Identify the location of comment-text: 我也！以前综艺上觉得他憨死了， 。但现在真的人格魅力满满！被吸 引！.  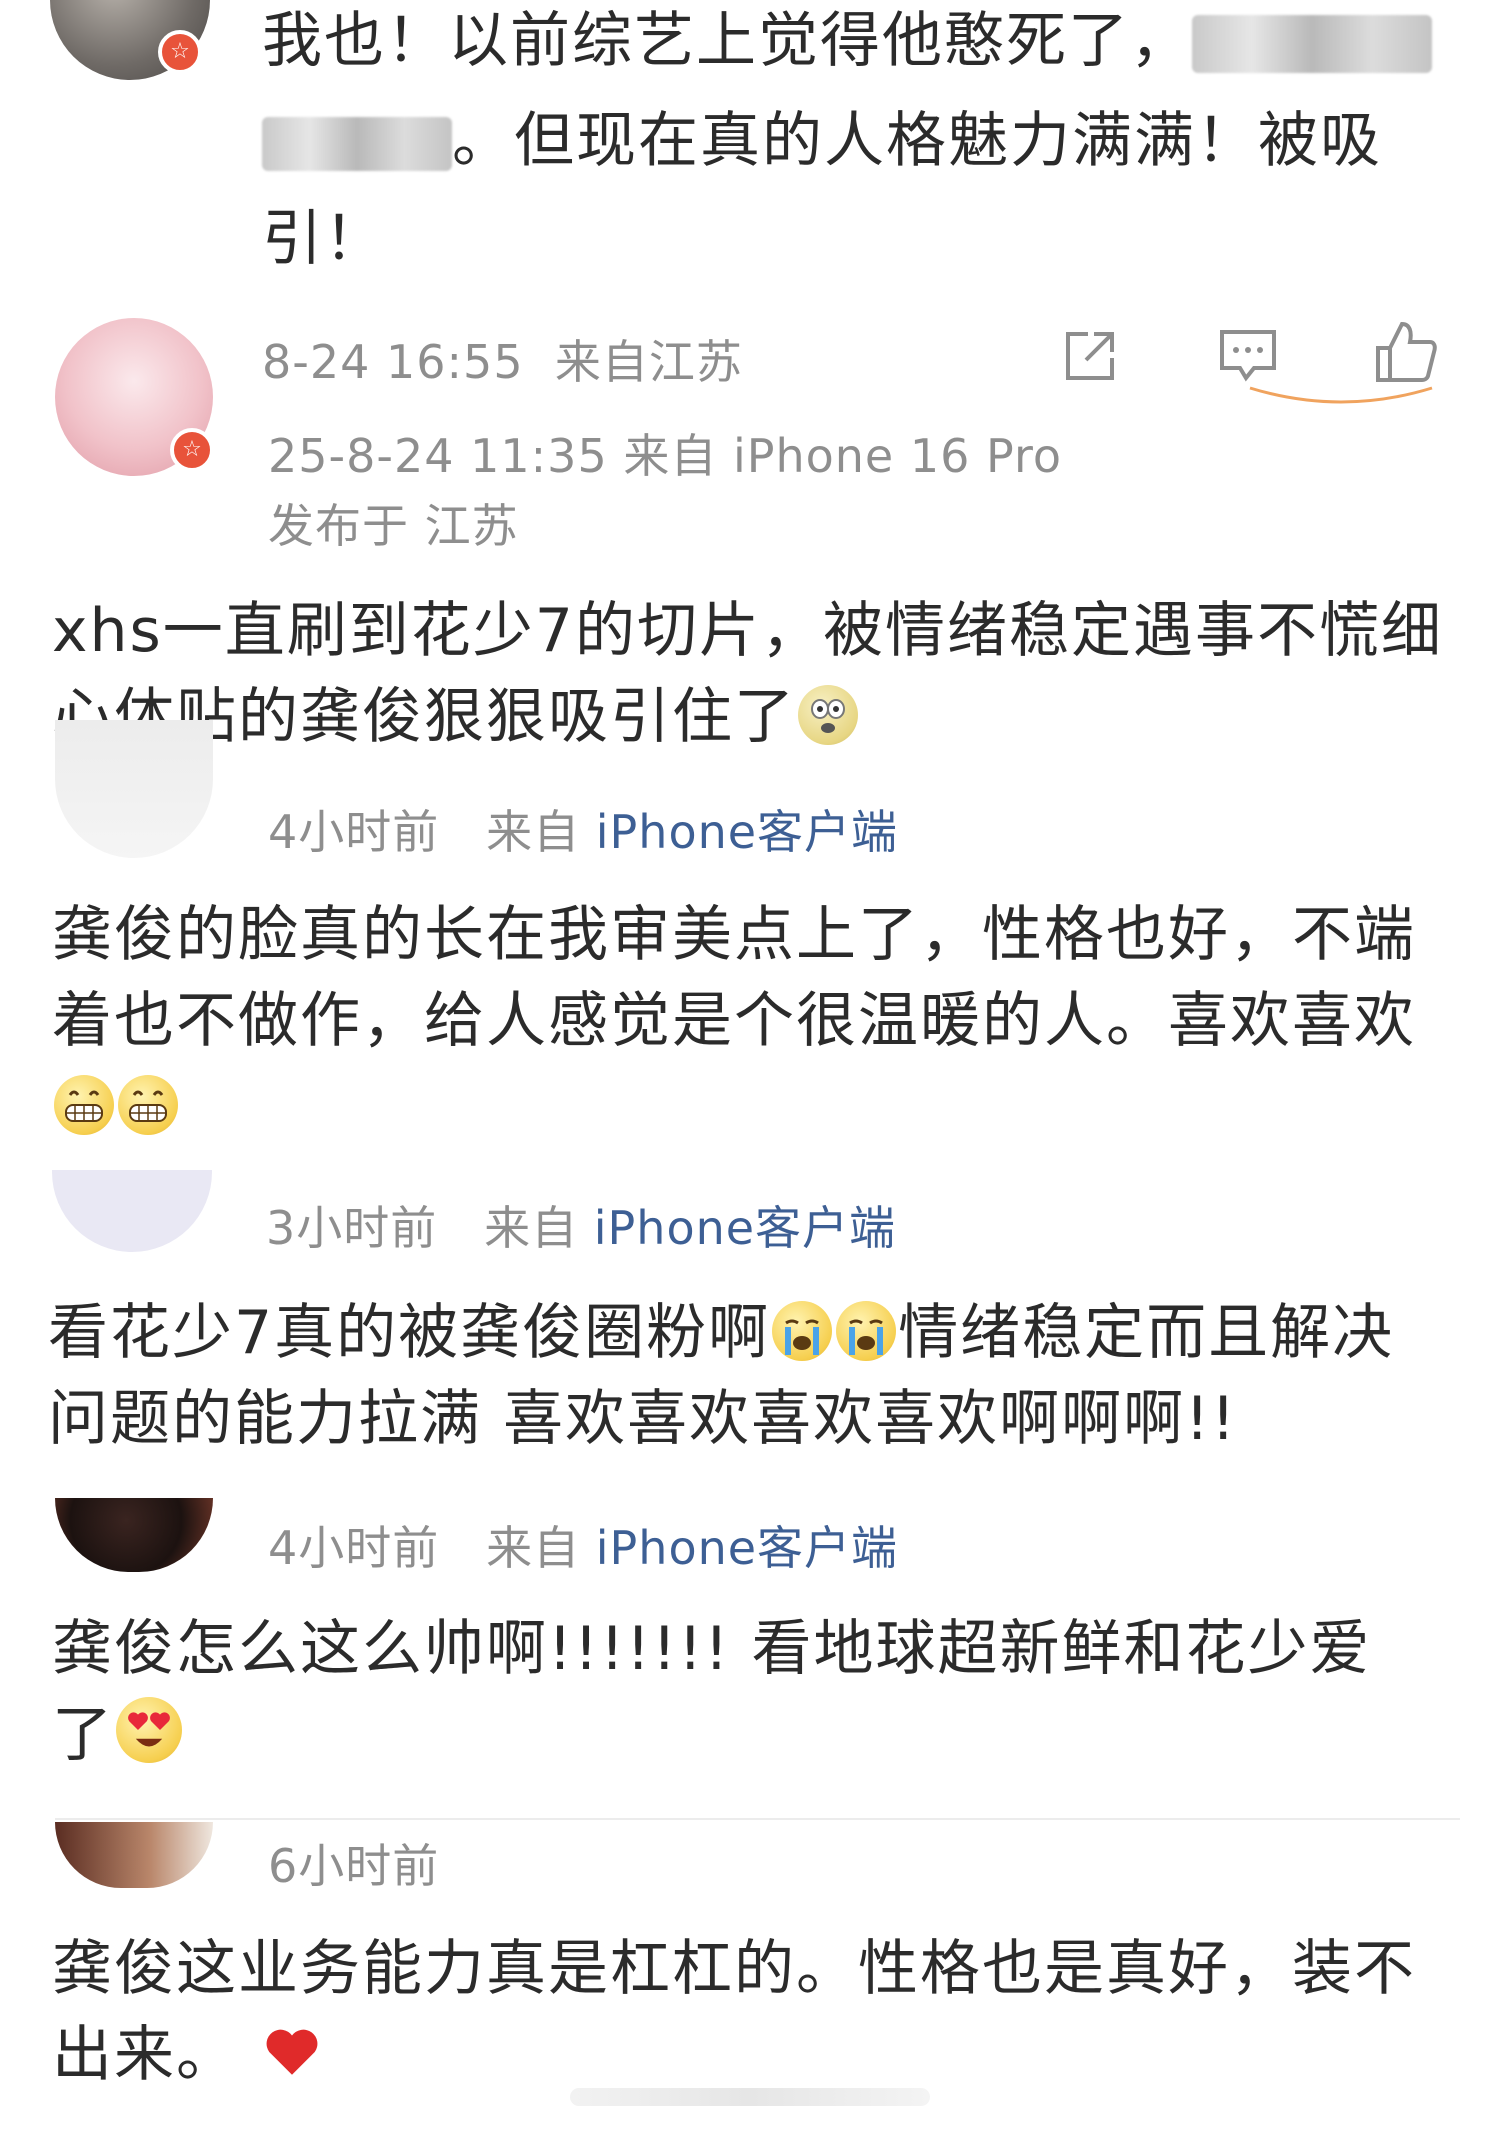
(862, 141).